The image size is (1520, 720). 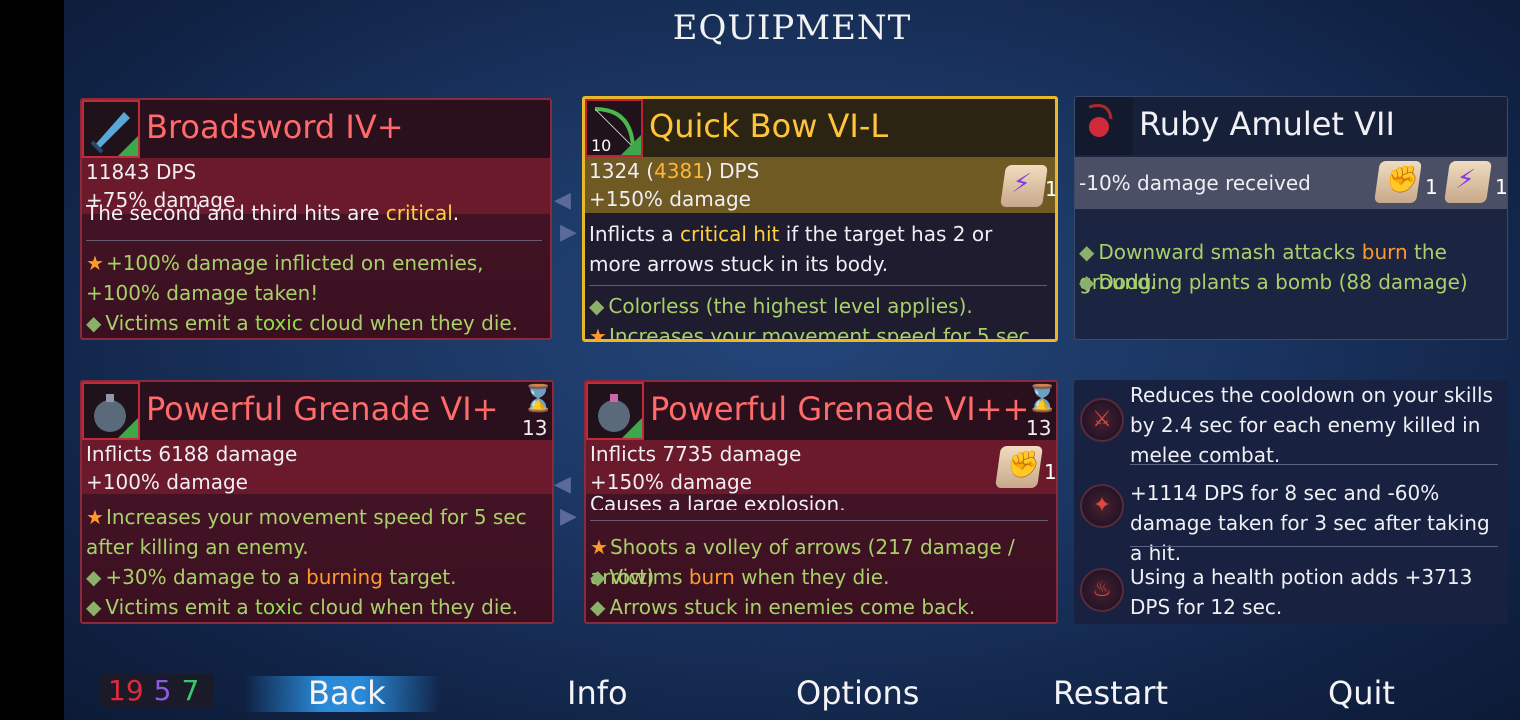 I want to click on affix-line: ◆ Arrows stuck in enemies come back., so click(x=783, y=607).